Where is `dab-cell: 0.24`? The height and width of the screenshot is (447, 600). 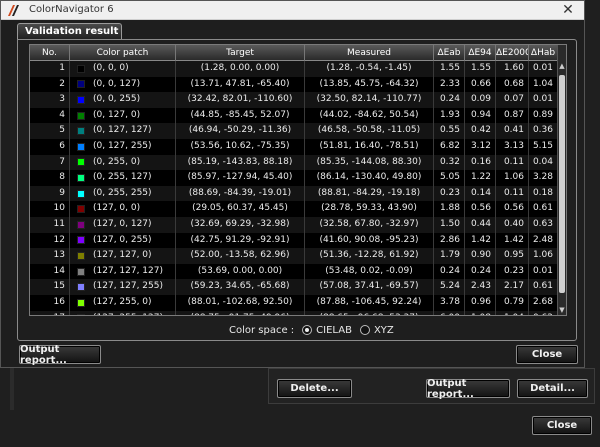
dab-cell: 0.24 is located at coordinates (449, 271).